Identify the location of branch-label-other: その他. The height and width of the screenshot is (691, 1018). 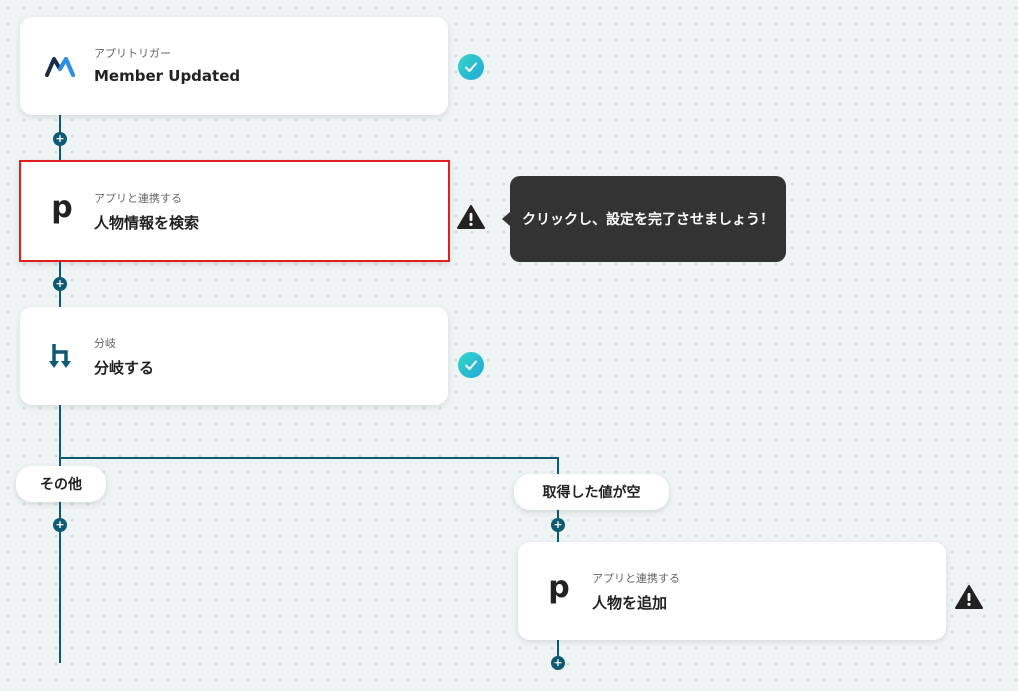
(61, 484).